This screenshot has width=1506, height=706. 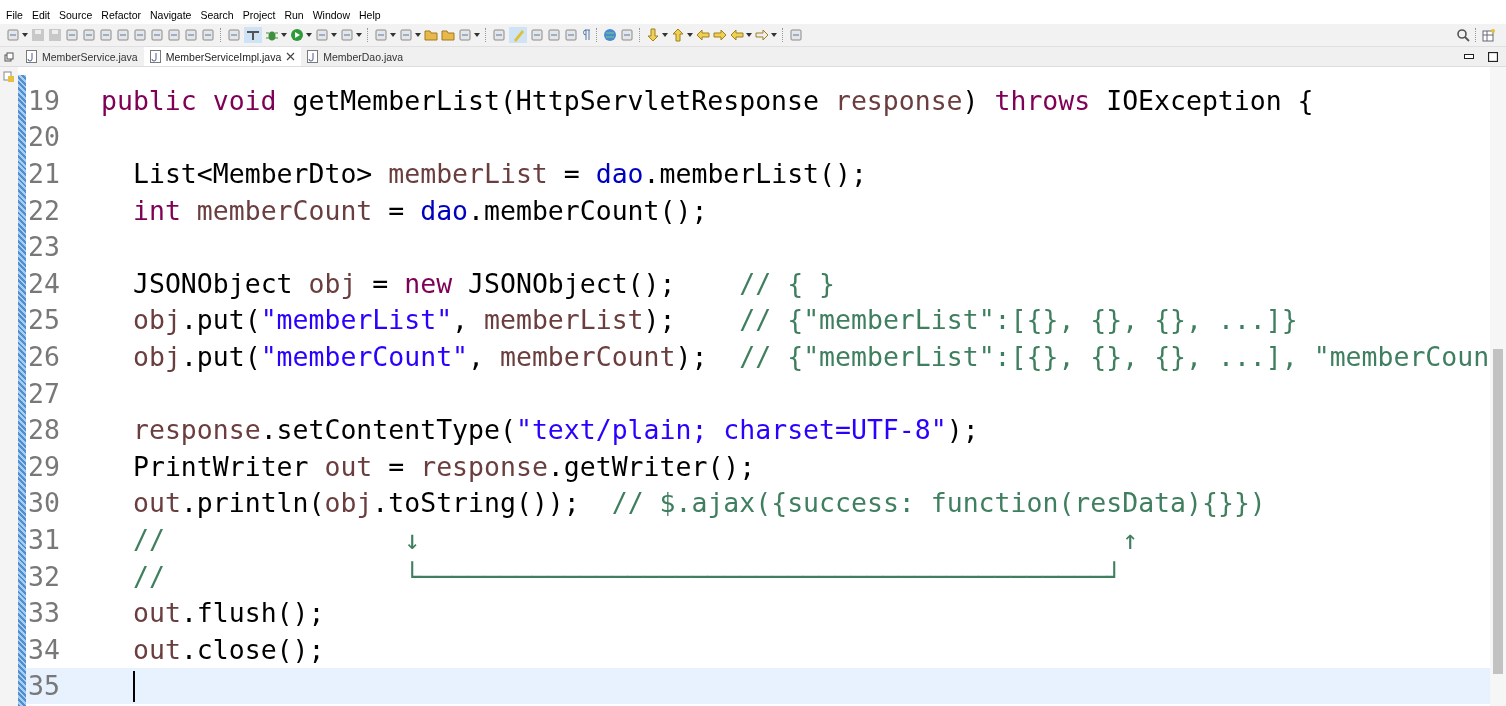 I want to click on code-line: obj.put("memberList", memberList); // {"memberList":[{}, {}, {}, ...]}, so click(x=715, y=320).